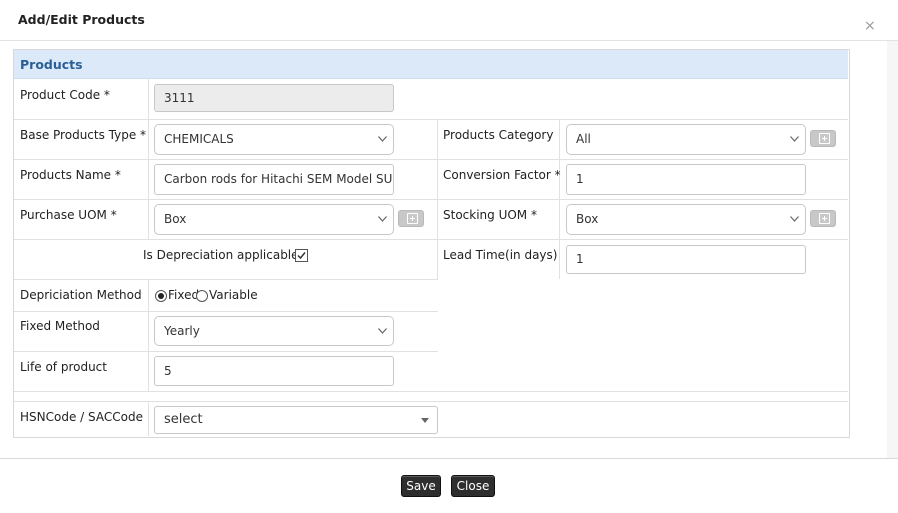  What do you see at coordinates (233, 295) in the screenshot?
I see `radio-variable-label: Variable` at bounding box center [233, 295].